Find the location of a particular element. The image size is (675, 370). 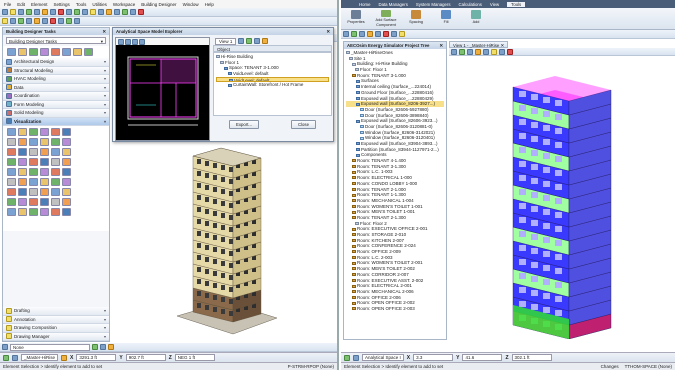

floor-plan-preview is located at coordinates (162, 92).